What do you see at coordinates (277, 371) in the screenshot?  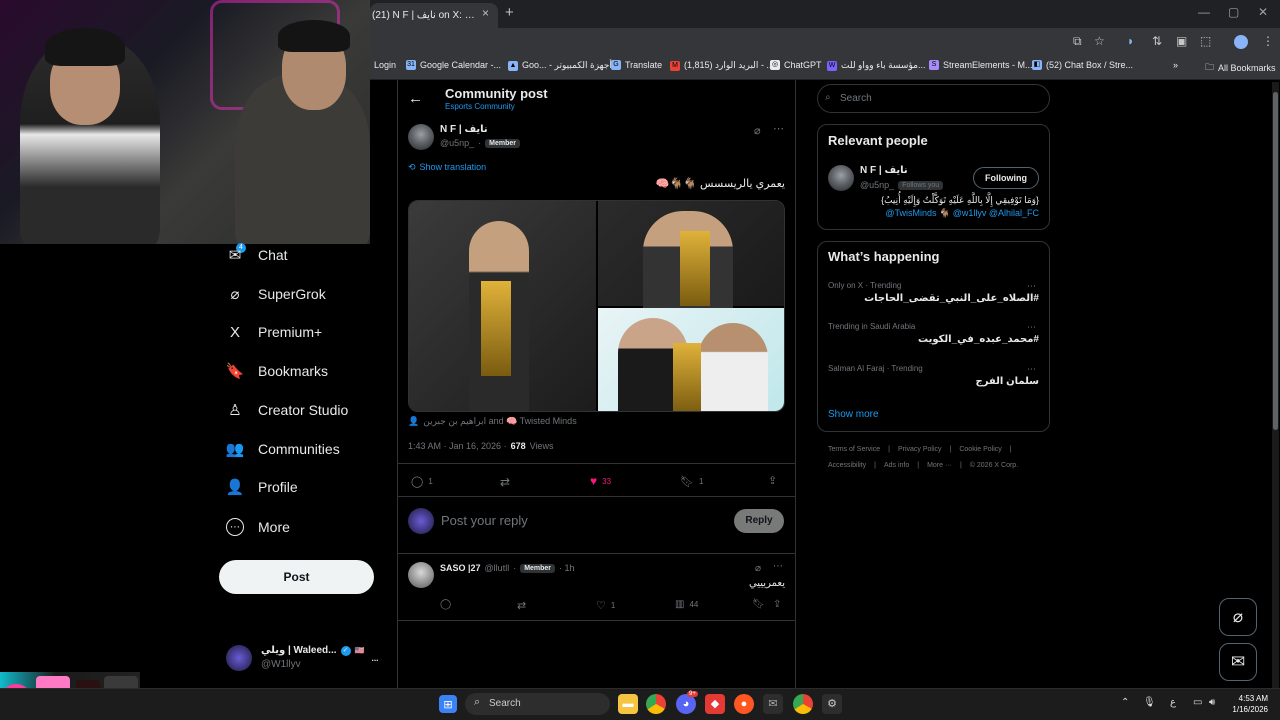 I see `nav-item-bookmarks: 🔖 Bookmarks` at bounding box center [277, 371].